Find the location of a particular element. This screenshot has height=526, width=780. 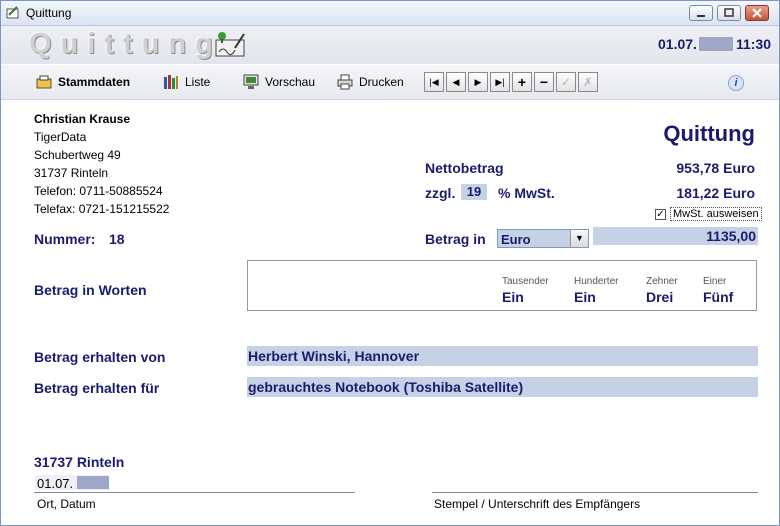

words-ones: Einer Fünf is located at coordinates (718, 290).